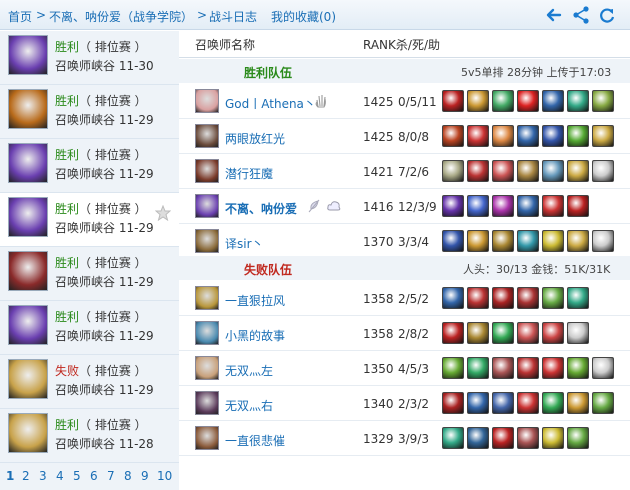 The width and height of the screenshot is (630, 490). I want to click on summoner-name: 两眼放红光, so click(255, 138).